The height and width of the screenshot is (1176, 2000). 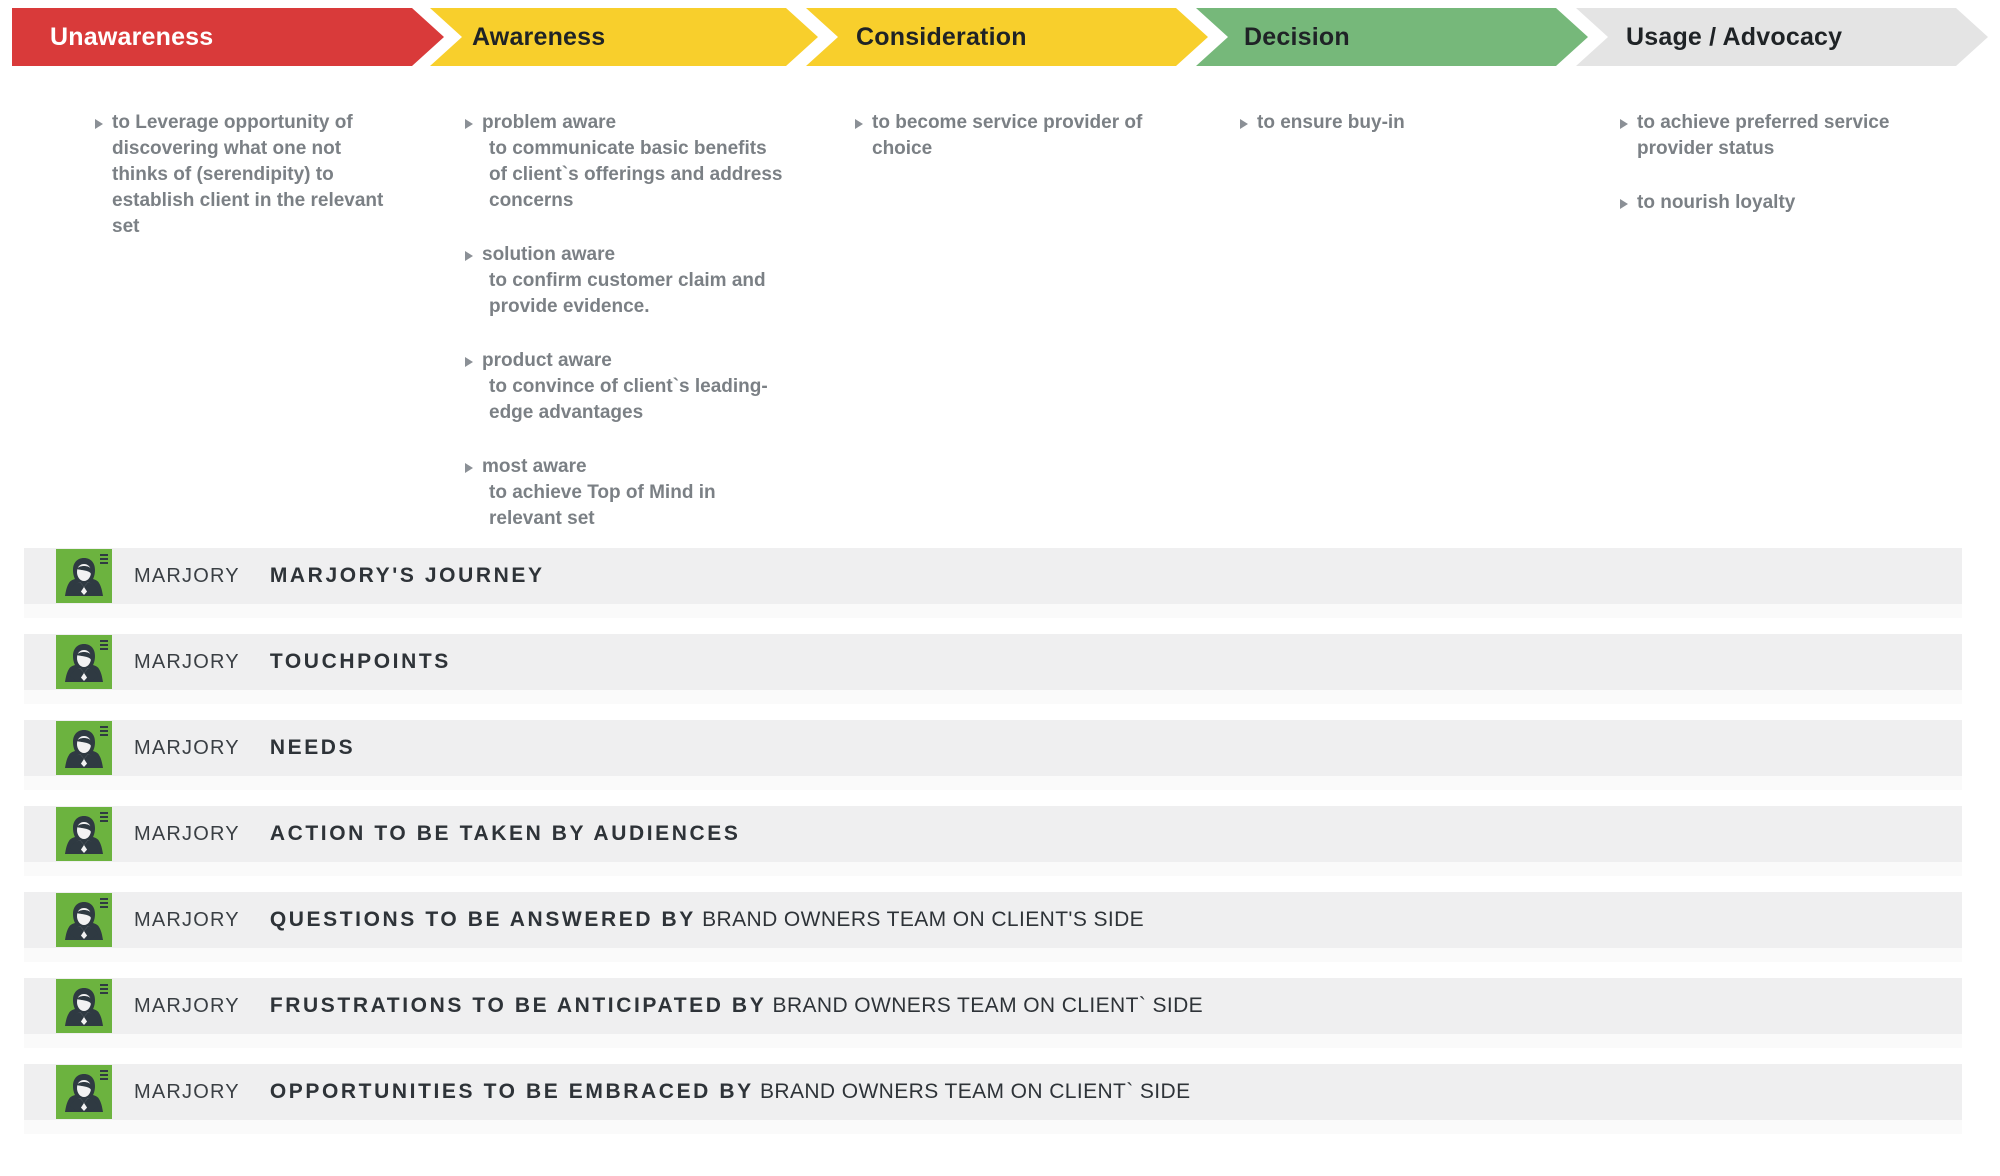 What do you see at coordinates (1000, 583) in the screenshot?
I see `journey-row: MARJORY MARJORY'S JOURNEY` at bounding box center [1000, 583].